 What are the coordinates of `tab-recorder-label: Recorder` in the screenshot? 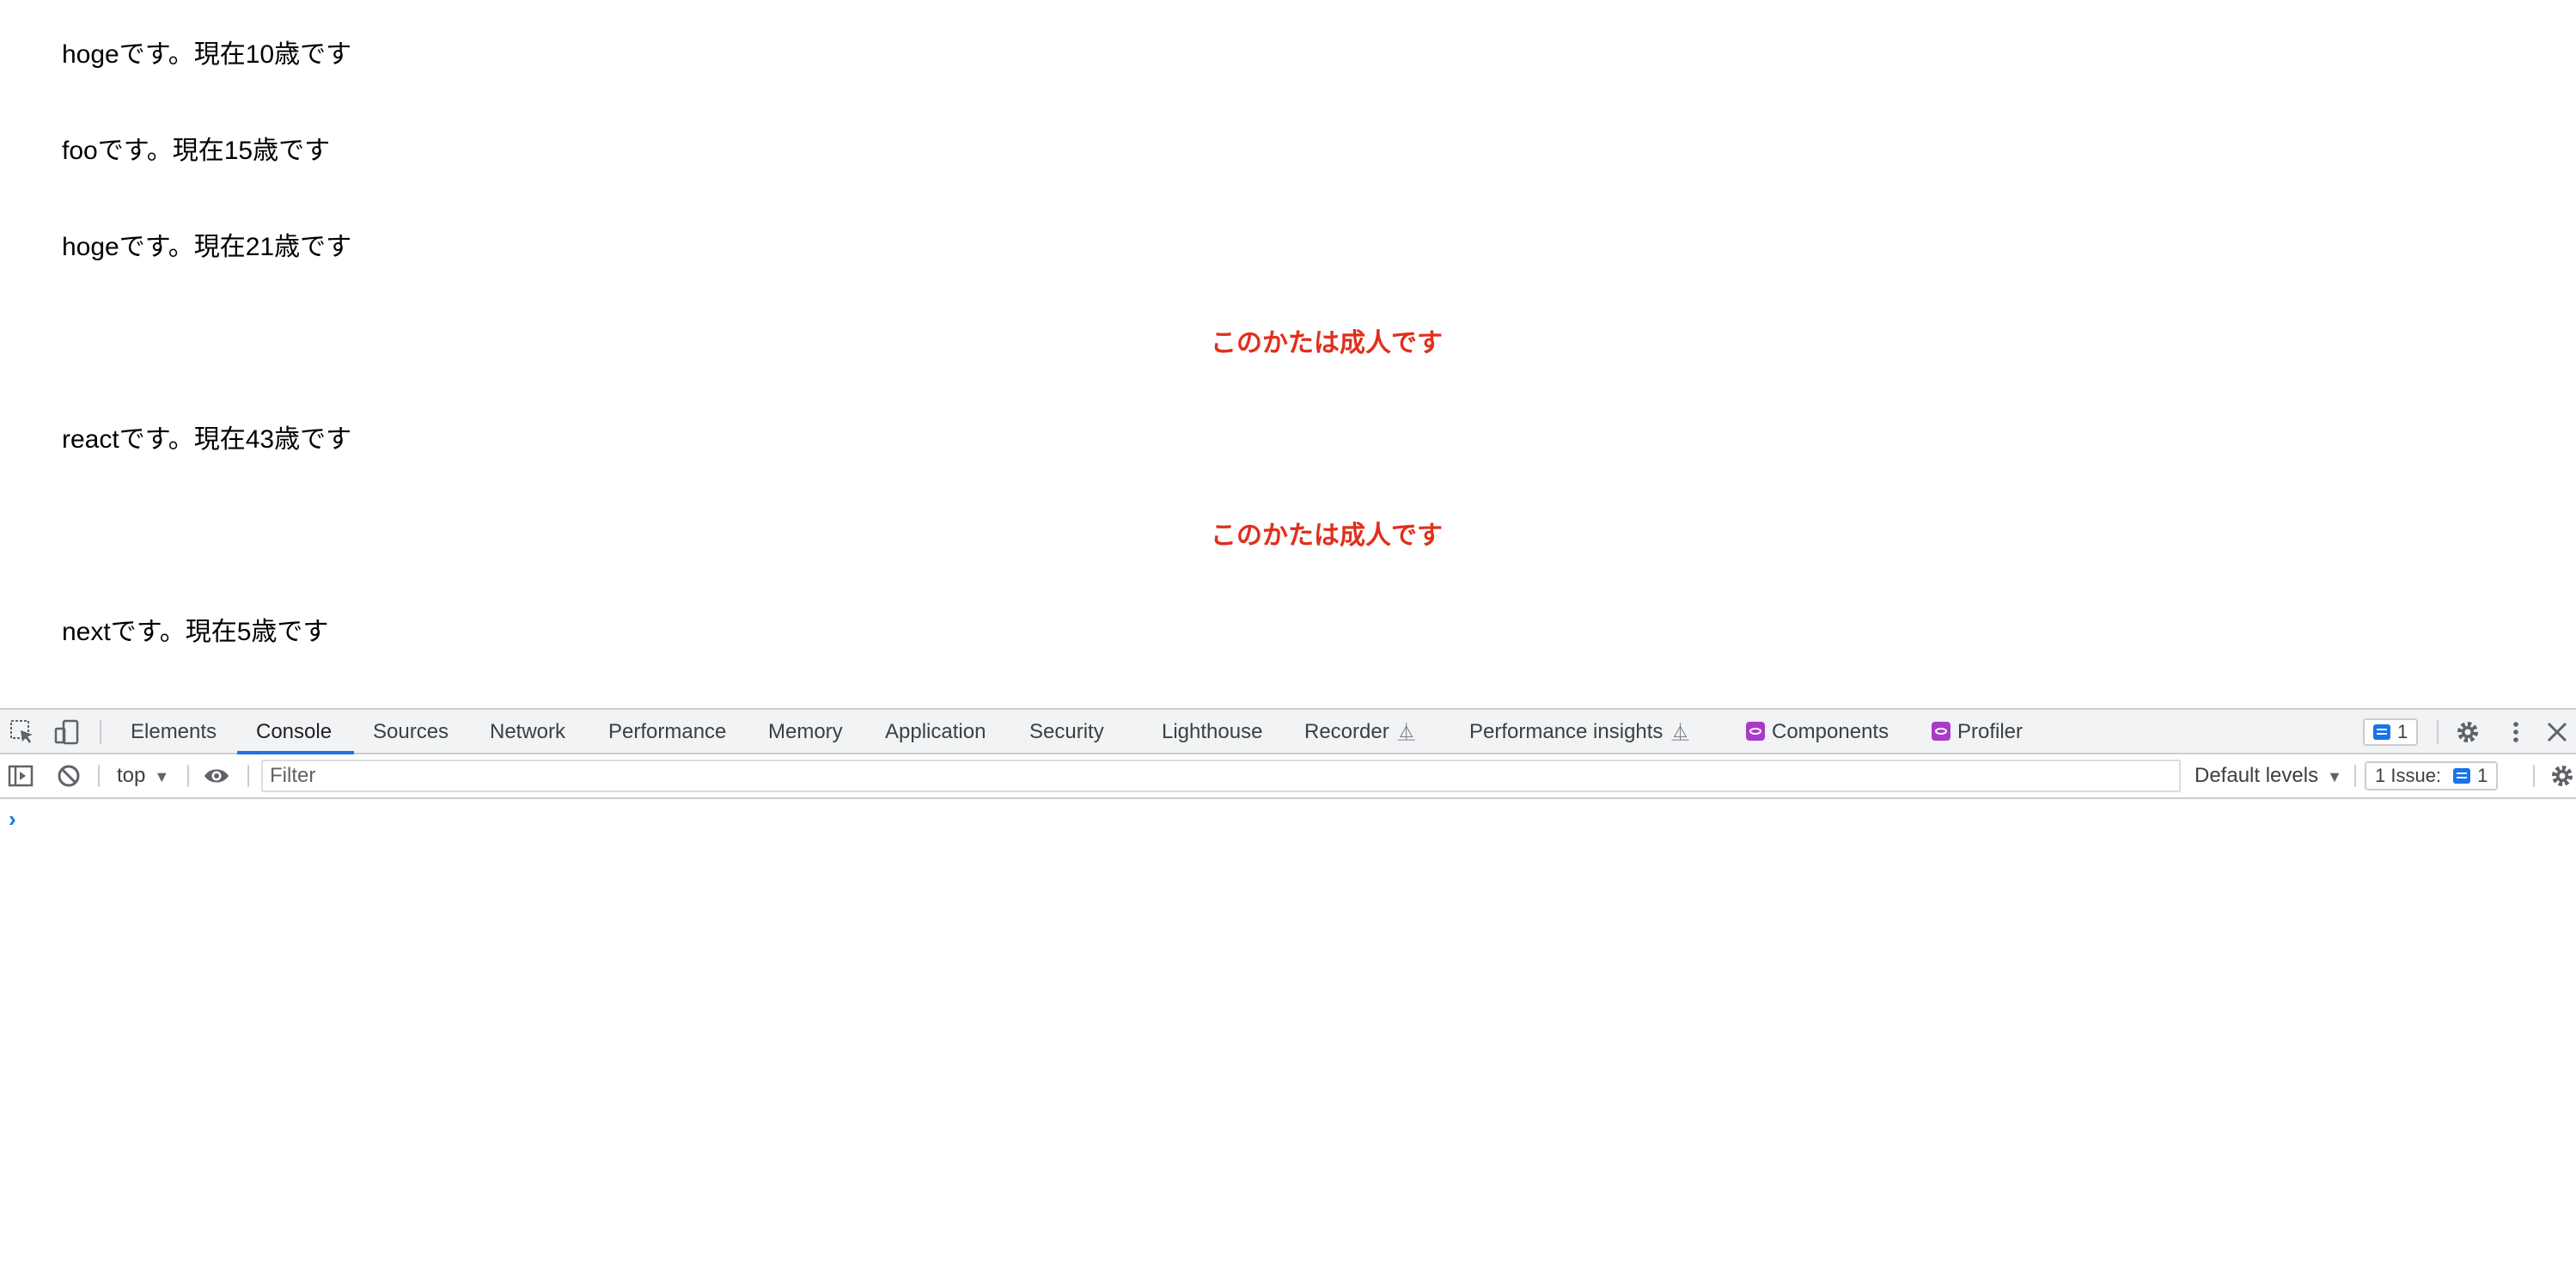 It's located at (1346, 731).